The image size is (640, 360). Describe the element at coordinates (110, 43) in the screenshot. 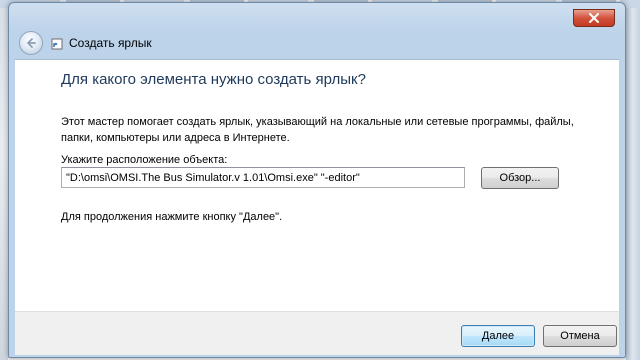

I see `wizard-title: Создать ярлык` at that location.